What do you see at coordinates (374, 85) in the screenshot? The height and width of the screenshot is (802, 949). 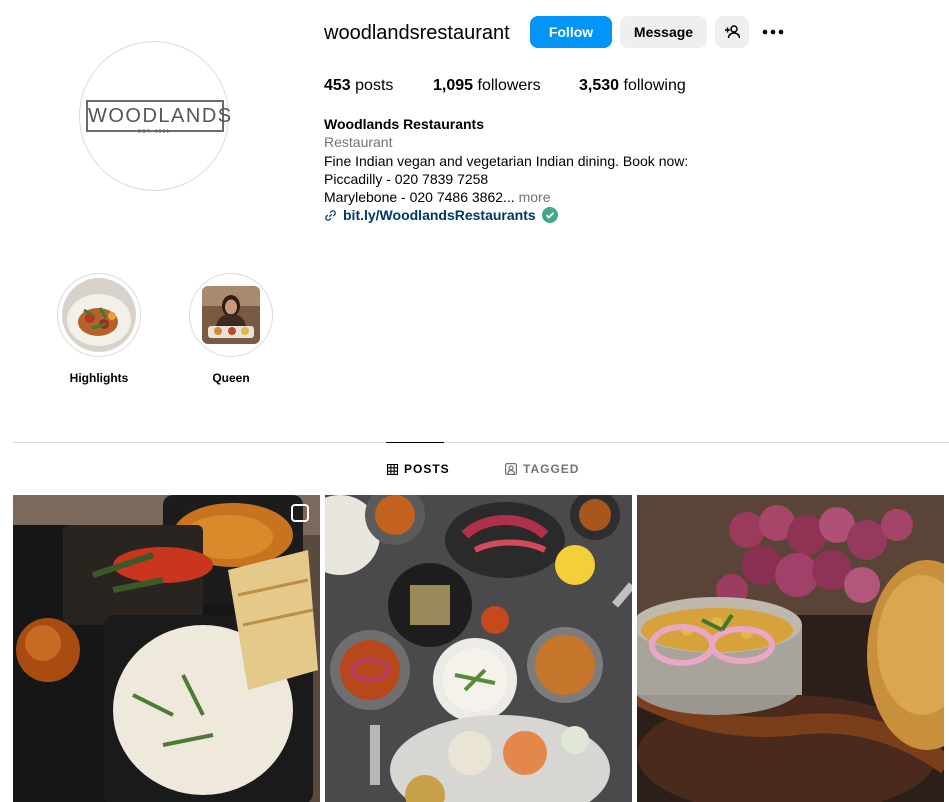 I see `posts-label: posts` at bounding box center [374, 85].